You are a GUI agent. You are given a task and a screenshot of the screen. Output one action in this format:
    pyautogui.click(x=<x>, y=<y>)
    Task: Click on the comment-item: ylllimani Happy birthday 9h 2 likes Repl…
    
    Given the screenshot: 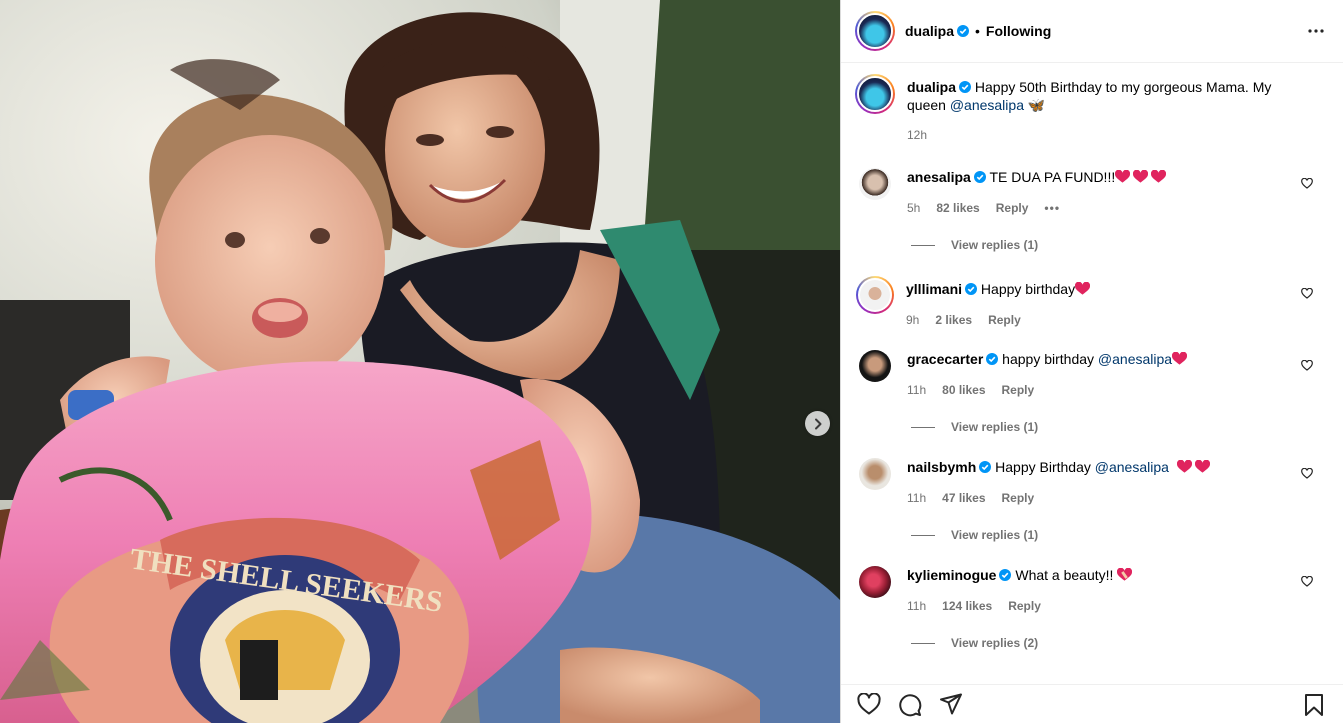 What is the action you would take?
    pyautogui.click(x=1092, y=301)
    